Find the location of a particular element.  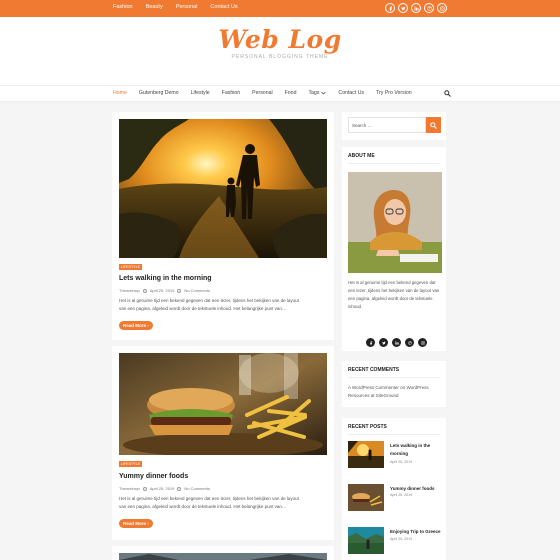

recent-post-title: Lets walking in the morning is located at coordinates (416, 449).